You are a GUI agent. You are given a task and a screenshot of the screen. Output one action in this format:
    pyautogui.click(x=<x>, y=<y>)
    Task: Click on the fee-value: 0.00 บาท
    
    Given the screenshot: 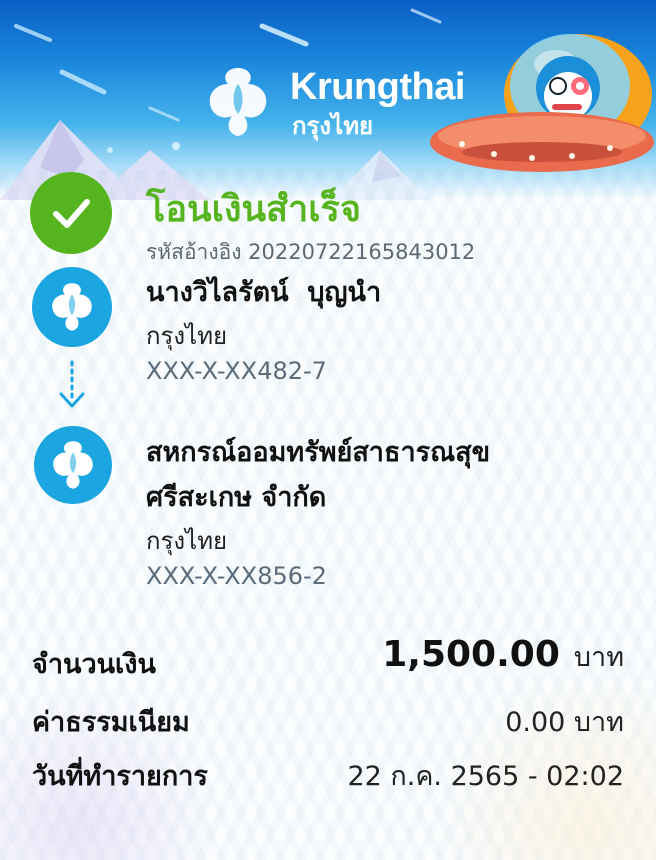 What is the action you would take?
    pyautogui.click(x=564, y=722)
    